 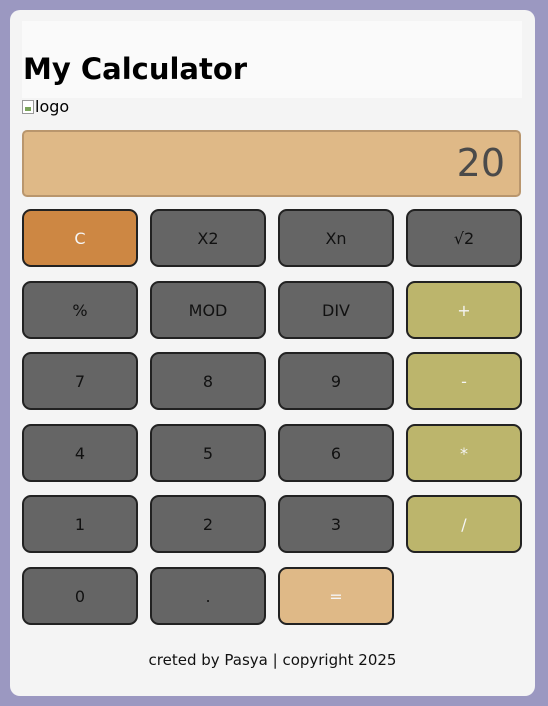 What do you see at coordinates (464, 238) in the screenshot?
I see `sqrt-button: √2` at bounding box center [464, 238].